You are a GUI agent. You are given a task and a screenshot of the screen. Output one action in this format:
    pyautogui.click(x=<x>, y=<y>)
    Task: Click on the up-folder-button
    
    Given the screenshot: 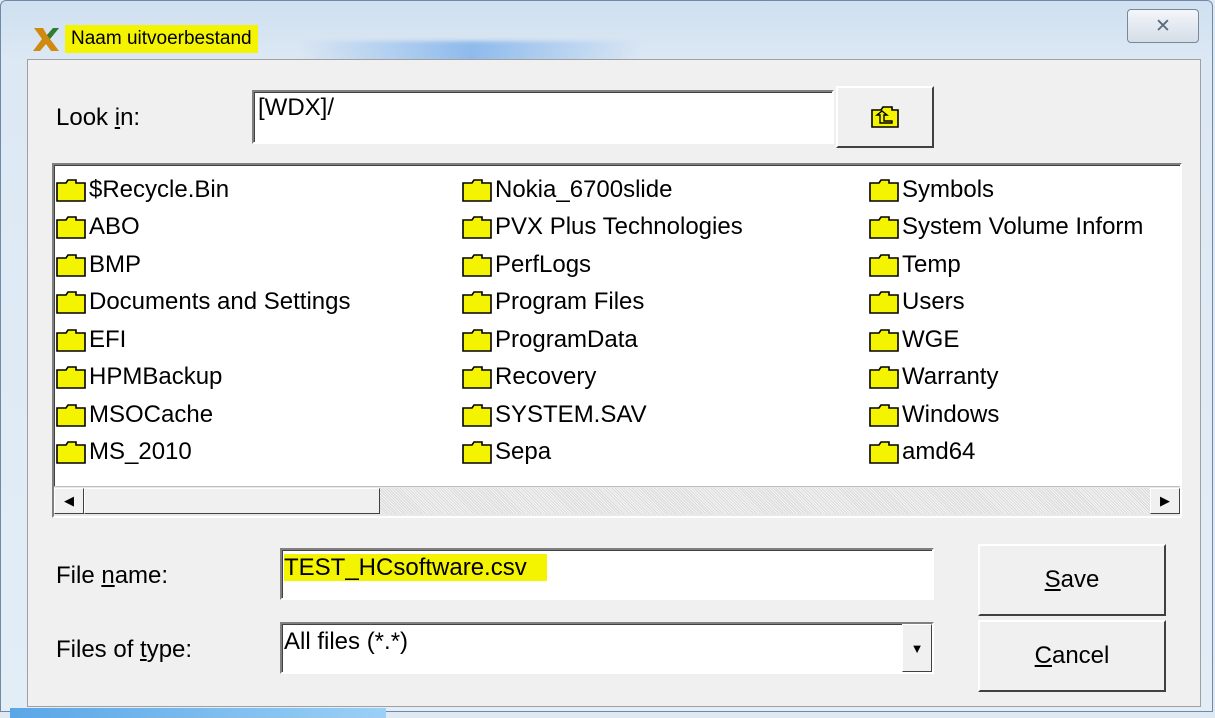 What is the action you would take?
    pyautogui.click(x=885, y=117)
    